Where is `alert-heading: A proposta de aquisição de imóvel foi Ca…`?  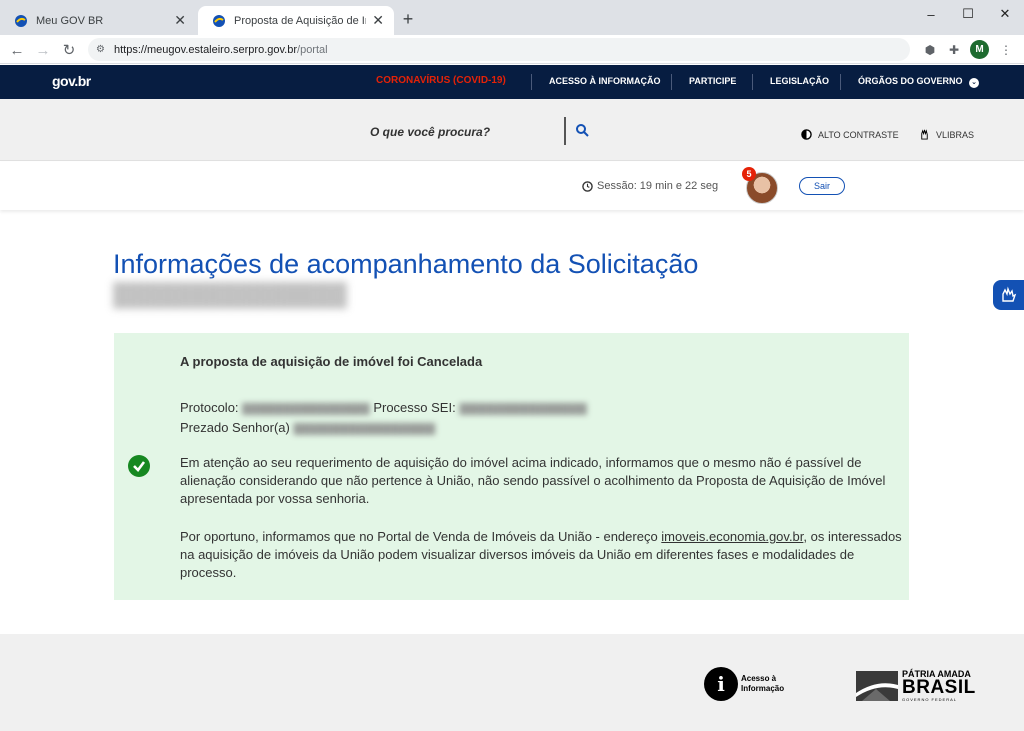 alert-heading: A proposta de aquisição de imóvel foi Ca… is located at coordinates (331, 361).